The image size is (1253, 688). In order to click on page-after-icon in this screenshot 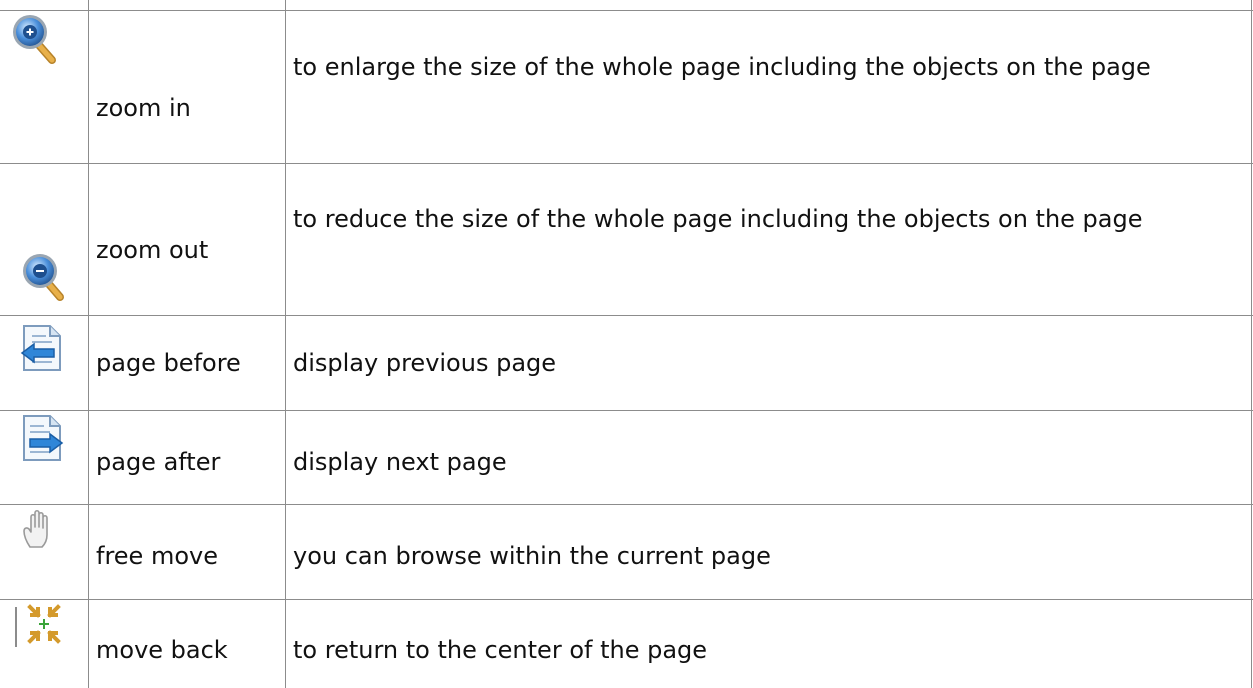, I will do `click(42, 439)`.